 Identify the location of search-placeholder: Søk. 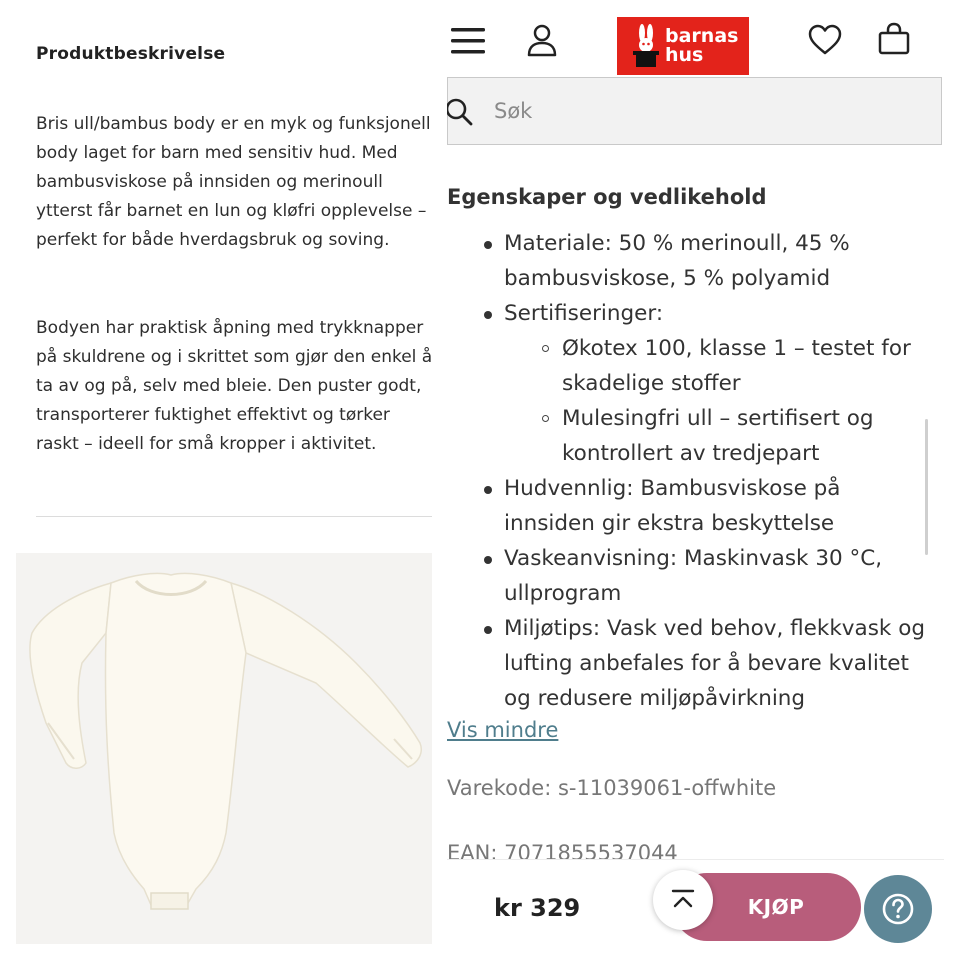
(513, 111).